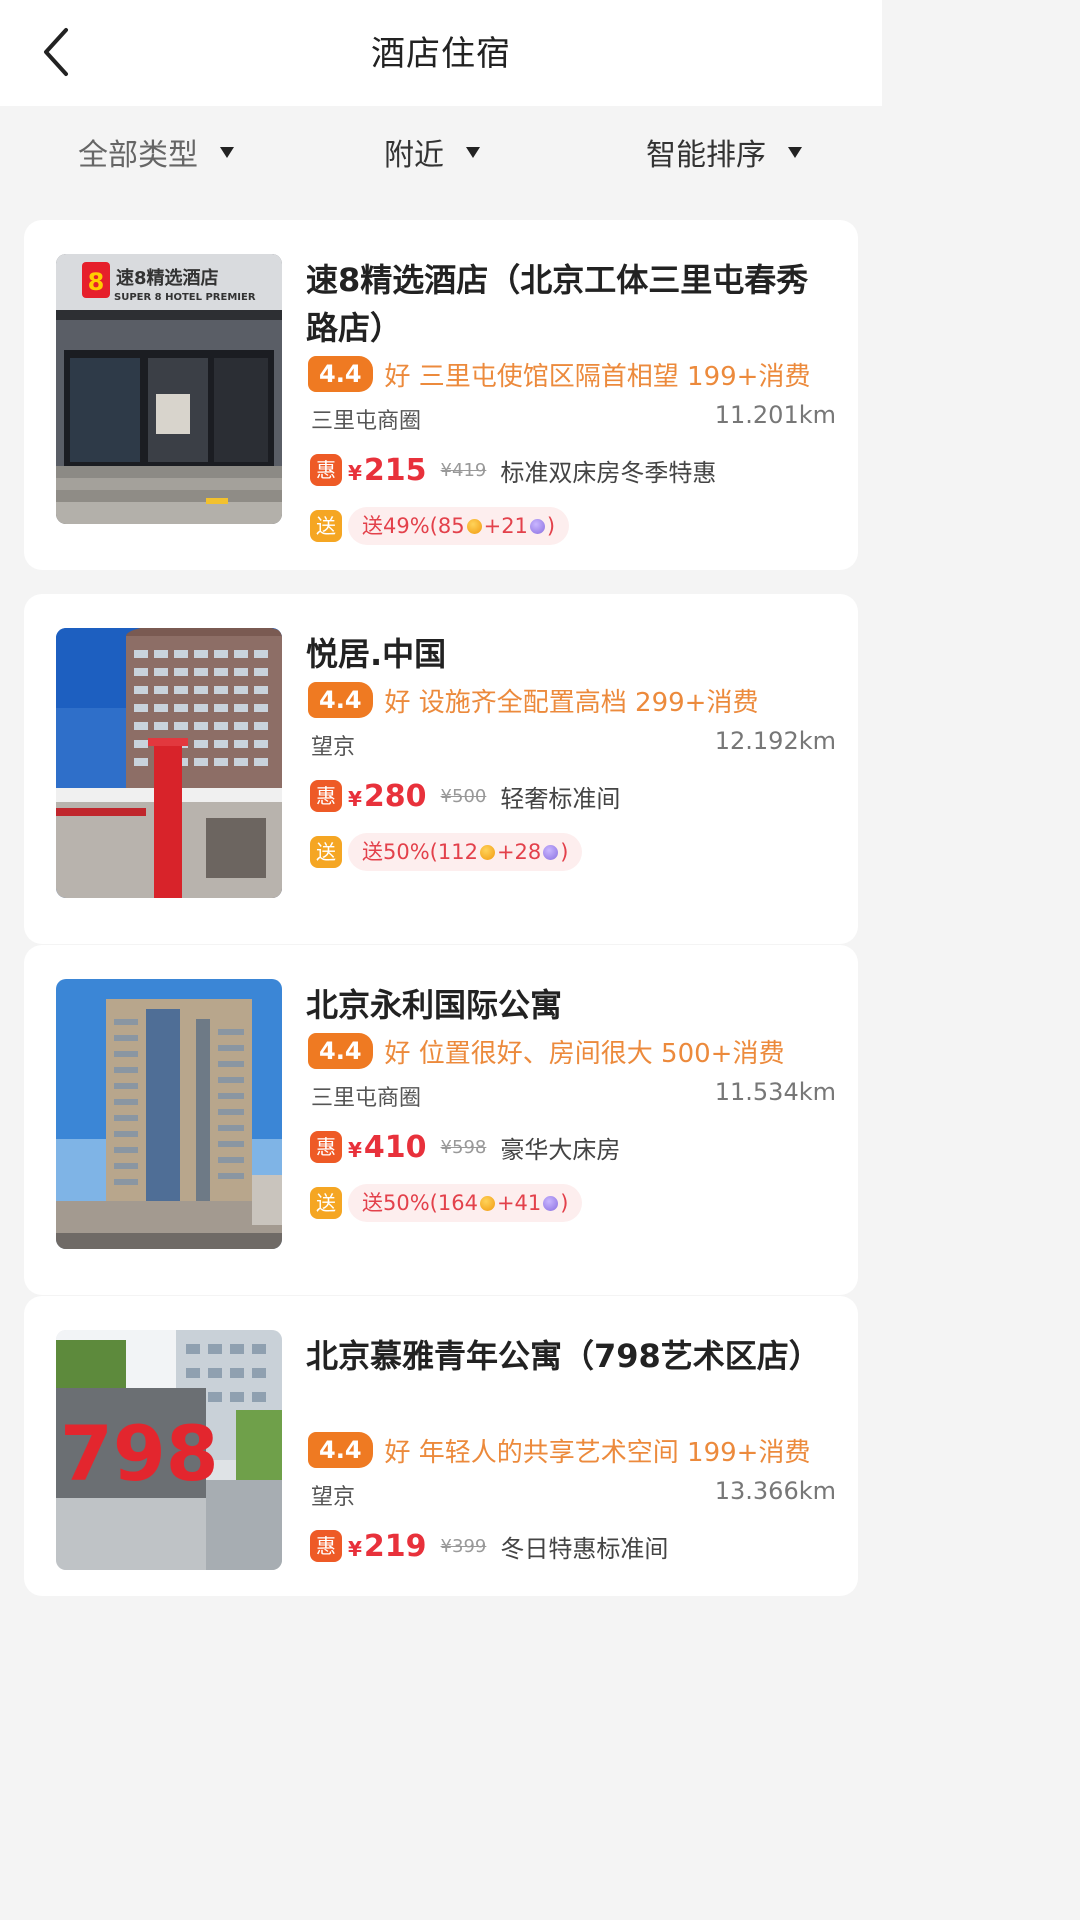 The image size is (1080, 1920). I want to click on filter-type-dropdown: 全部类型, so click(156, 152).